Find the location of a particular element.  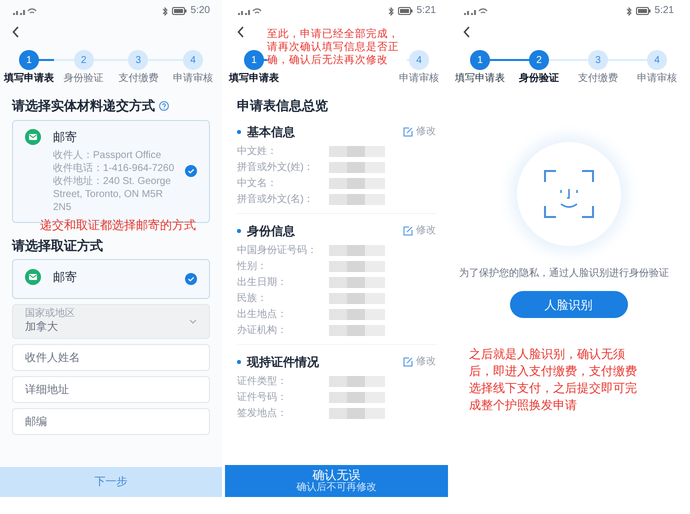

field-label: 签发地点： is located at coordinates (262, 413).